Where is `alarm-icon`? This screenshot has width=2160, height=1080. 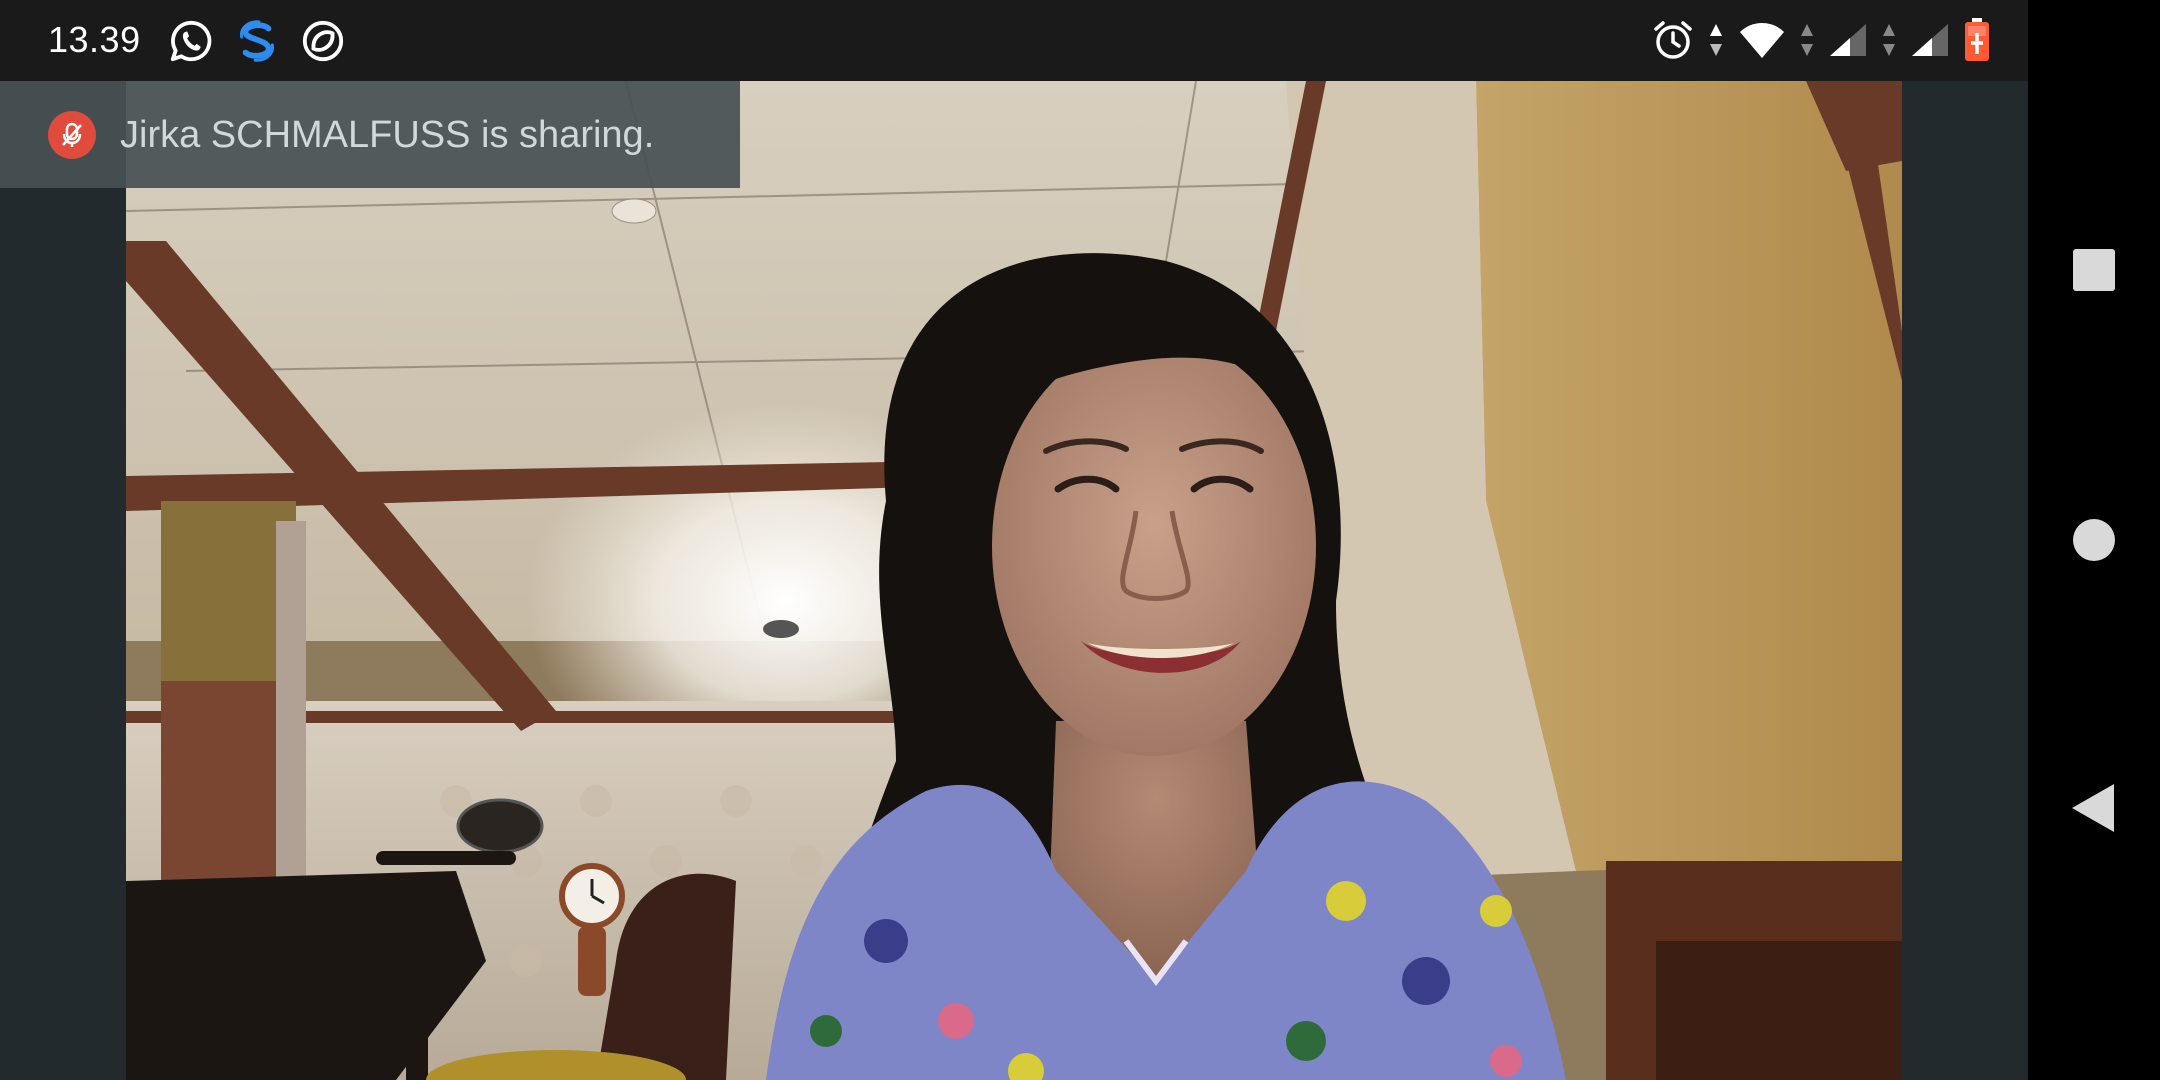 alarm-icon is located at coordinates (1673, 40).